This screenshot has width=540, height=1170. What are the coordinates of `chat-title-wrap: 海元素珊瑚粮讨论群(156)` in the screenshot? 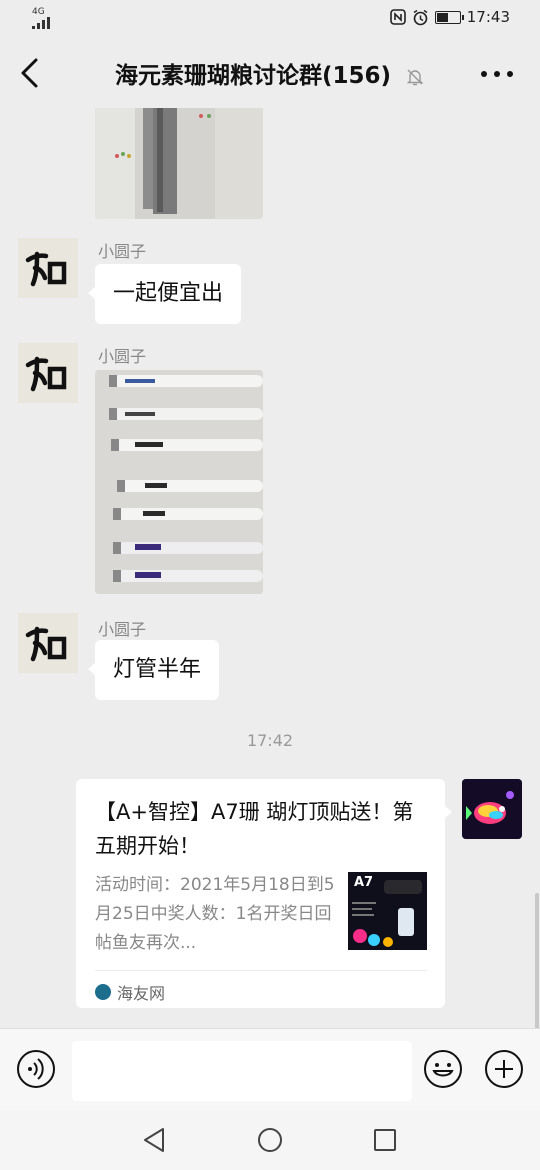 It's located at (270, 73).